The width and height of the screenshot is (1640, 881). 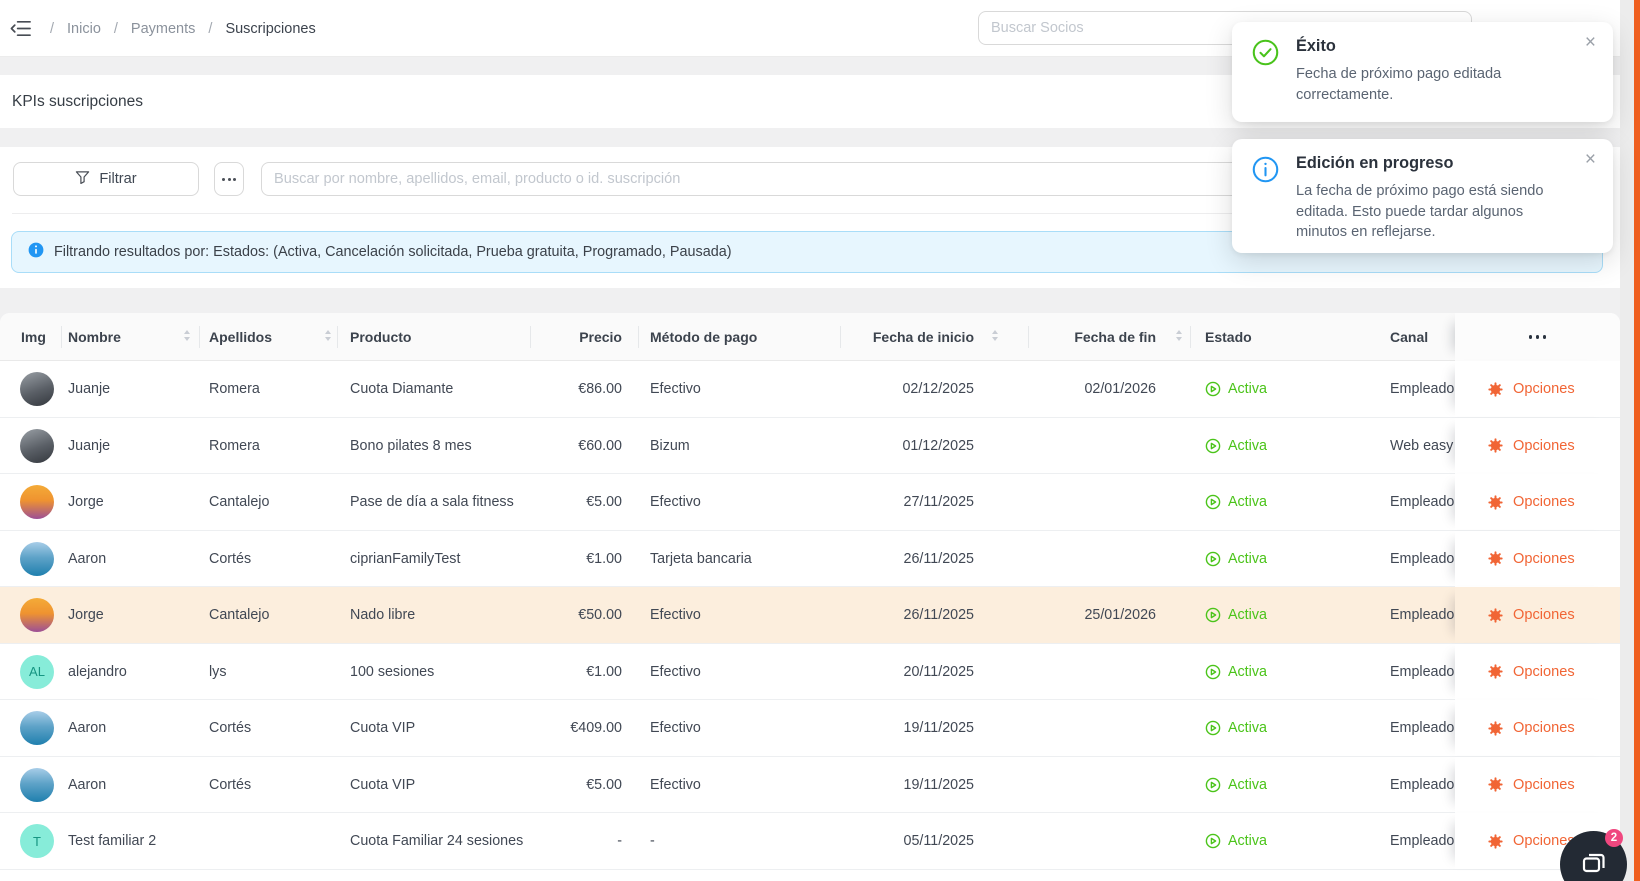 I want to click on cell-nombre: Jorge, so click(x=86, y=615).